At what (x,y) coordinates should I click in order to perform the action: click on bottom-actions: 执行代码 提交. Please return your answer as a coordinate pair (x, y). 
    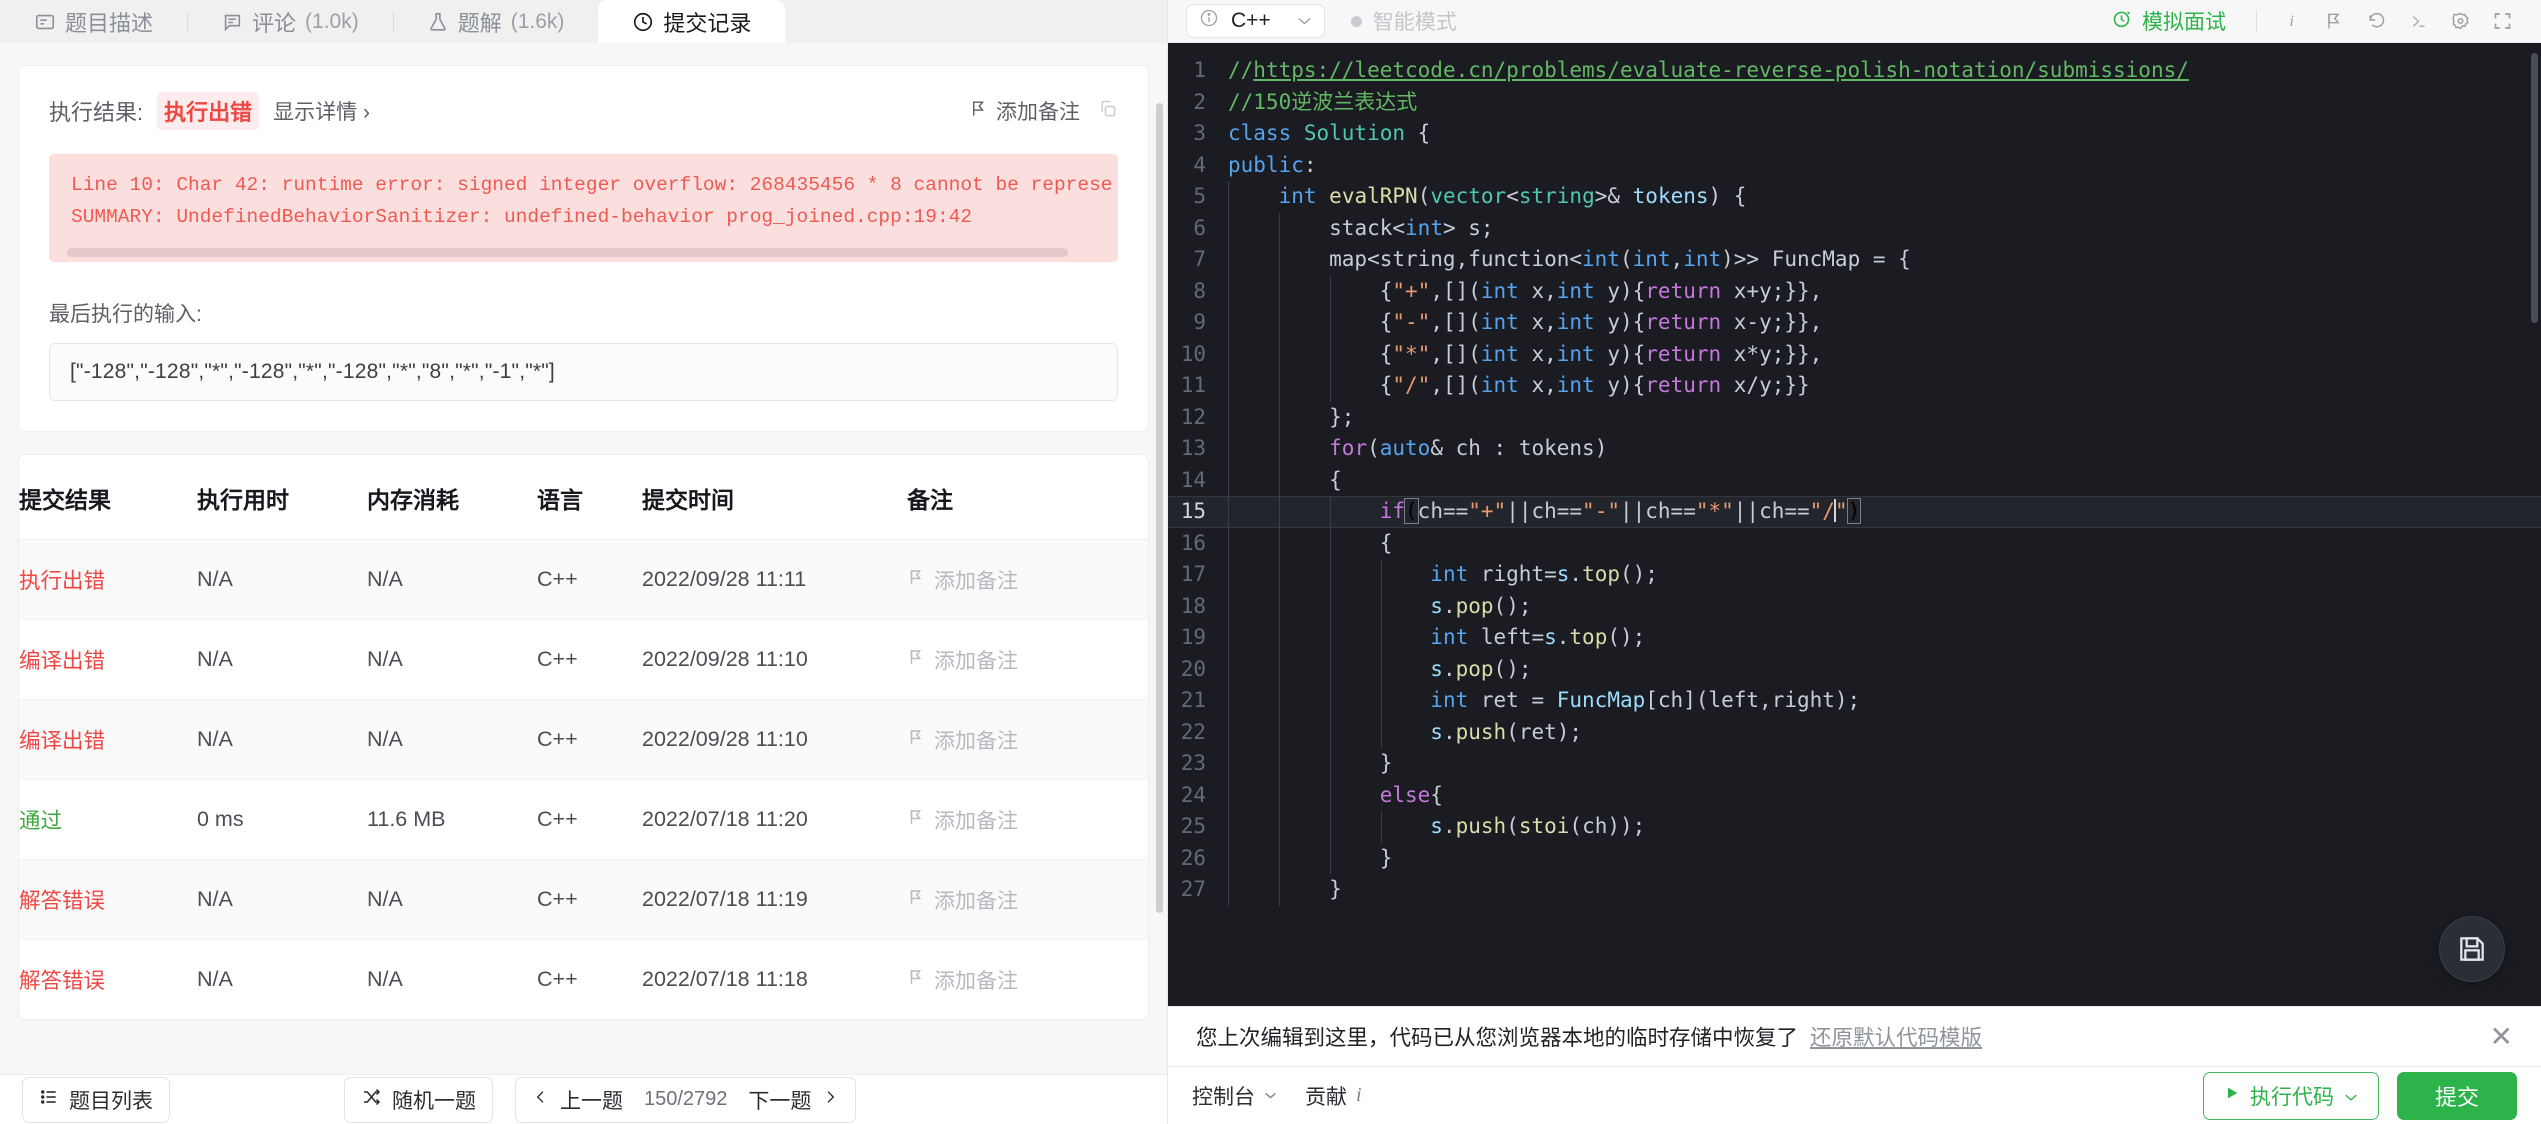
    Looking at the image, I should click on (2359, 1095).